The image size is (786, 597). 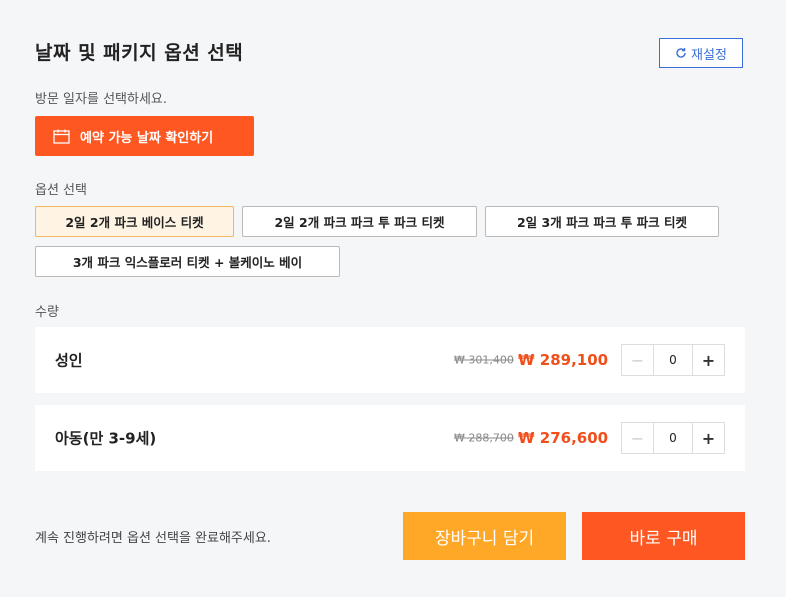 I want to click on calendar-icon, so click(x=61, y=136).